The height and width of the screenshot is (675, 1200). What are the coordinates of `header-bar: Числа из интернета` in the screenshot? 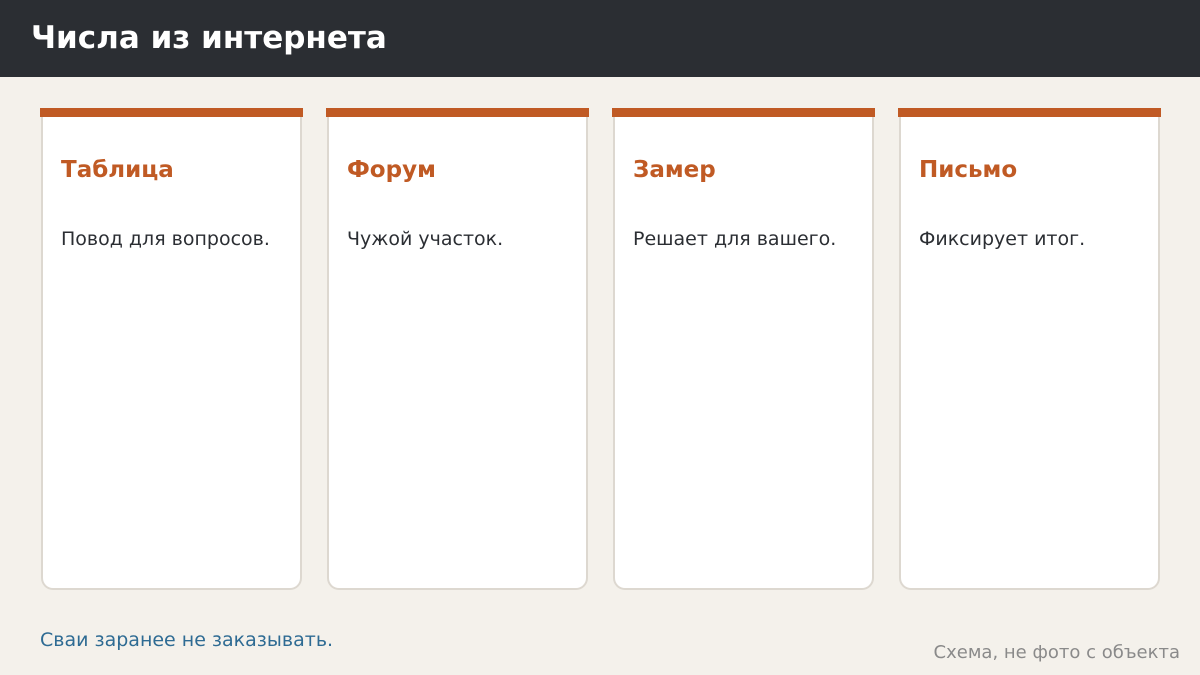 It's located at (600, 38).